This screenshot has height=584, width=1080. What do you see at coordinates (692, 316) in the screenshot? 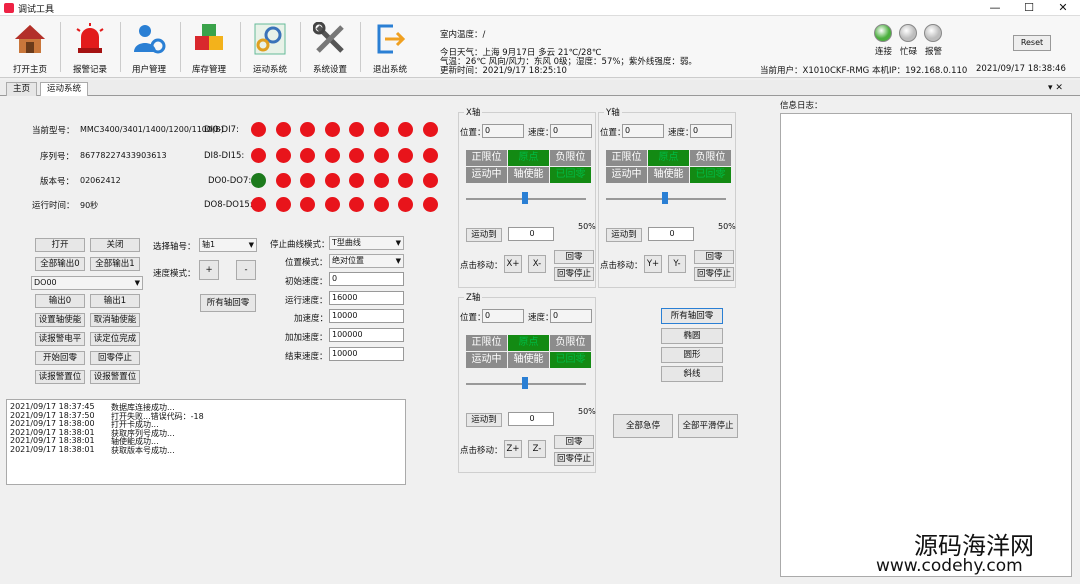
I see `all-axis-home-motion-button: 所有轴回零` at bounding box center [692, 316].